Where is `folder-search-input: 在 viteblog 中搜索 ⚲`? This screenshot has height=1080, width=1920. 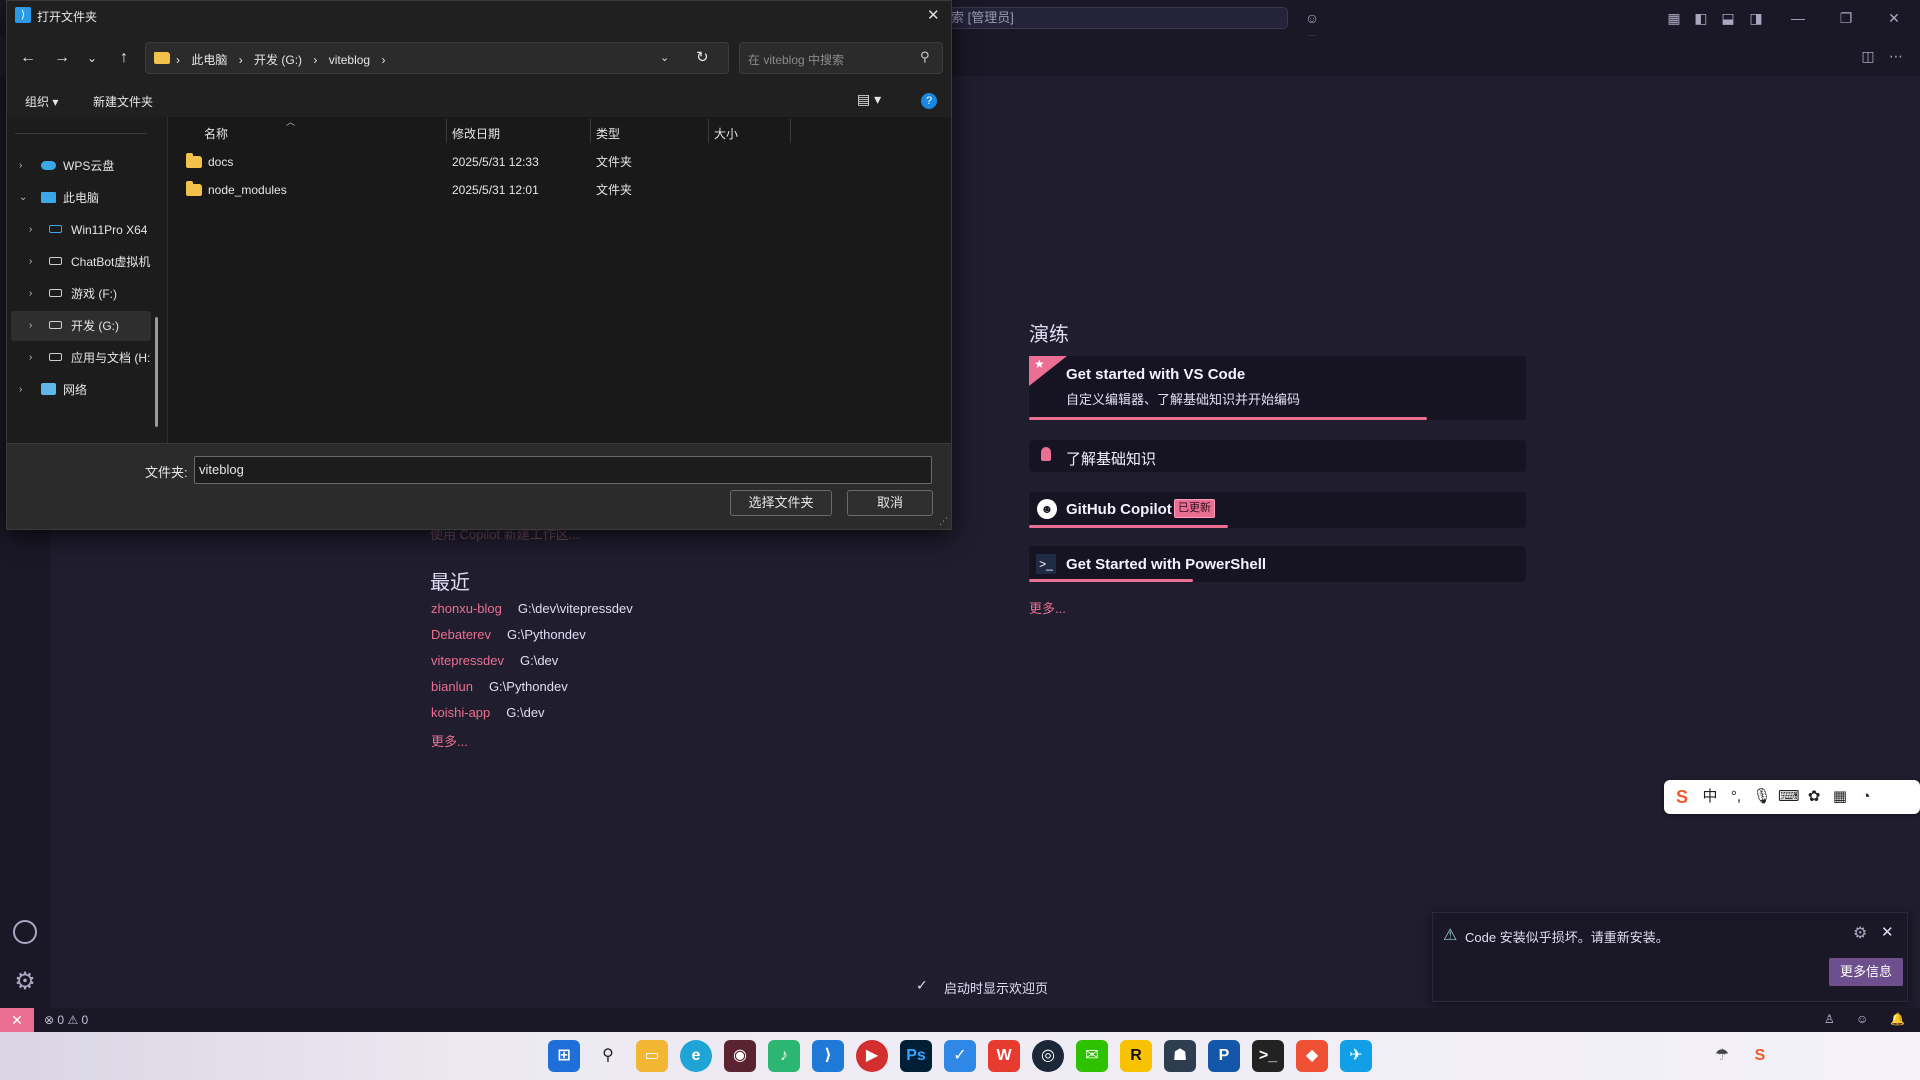
folder-search-input: 在 viteblog 中搜索 ⚲ is located at coordinates (841, 58).